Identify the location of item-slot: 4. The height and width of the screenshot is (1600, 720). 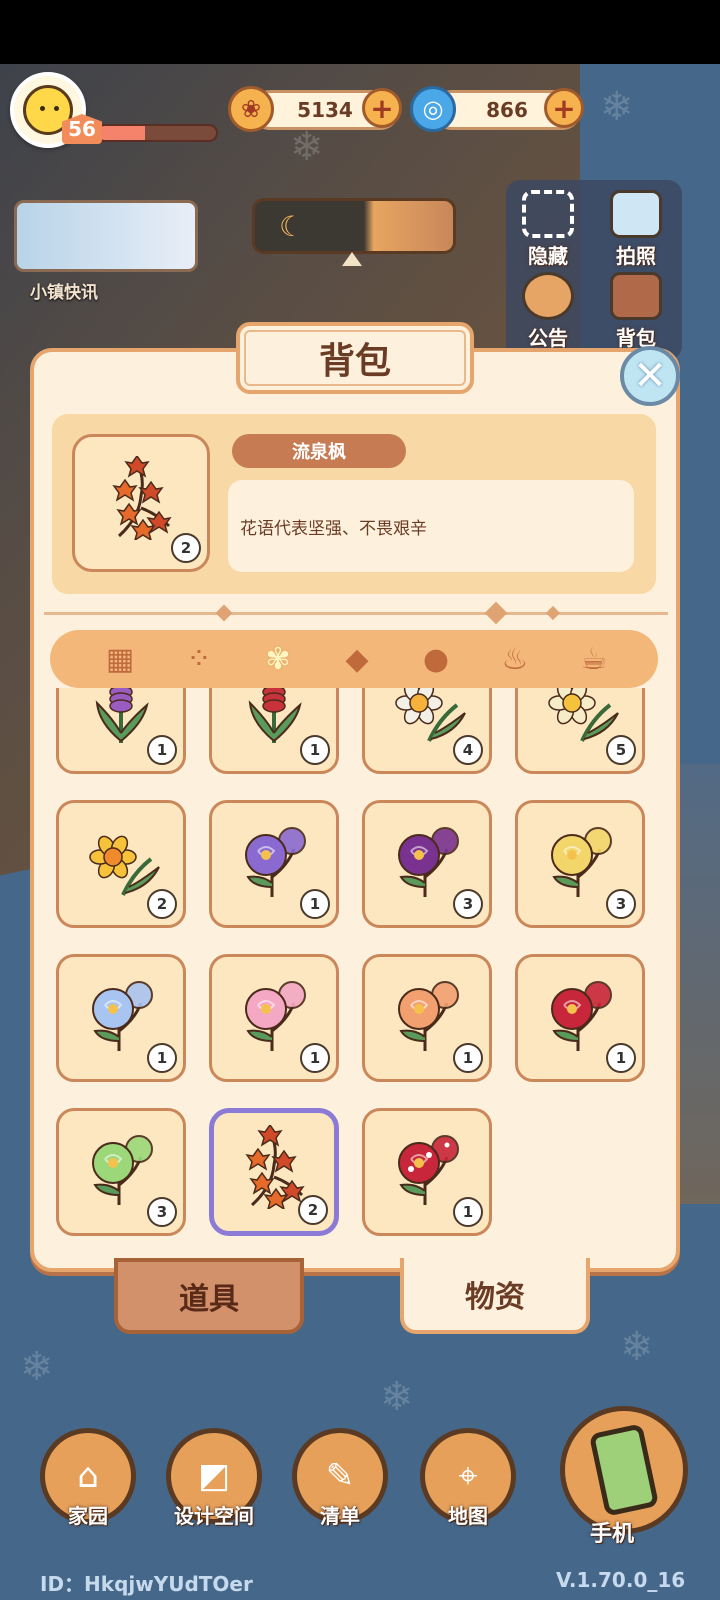
(427, 731).